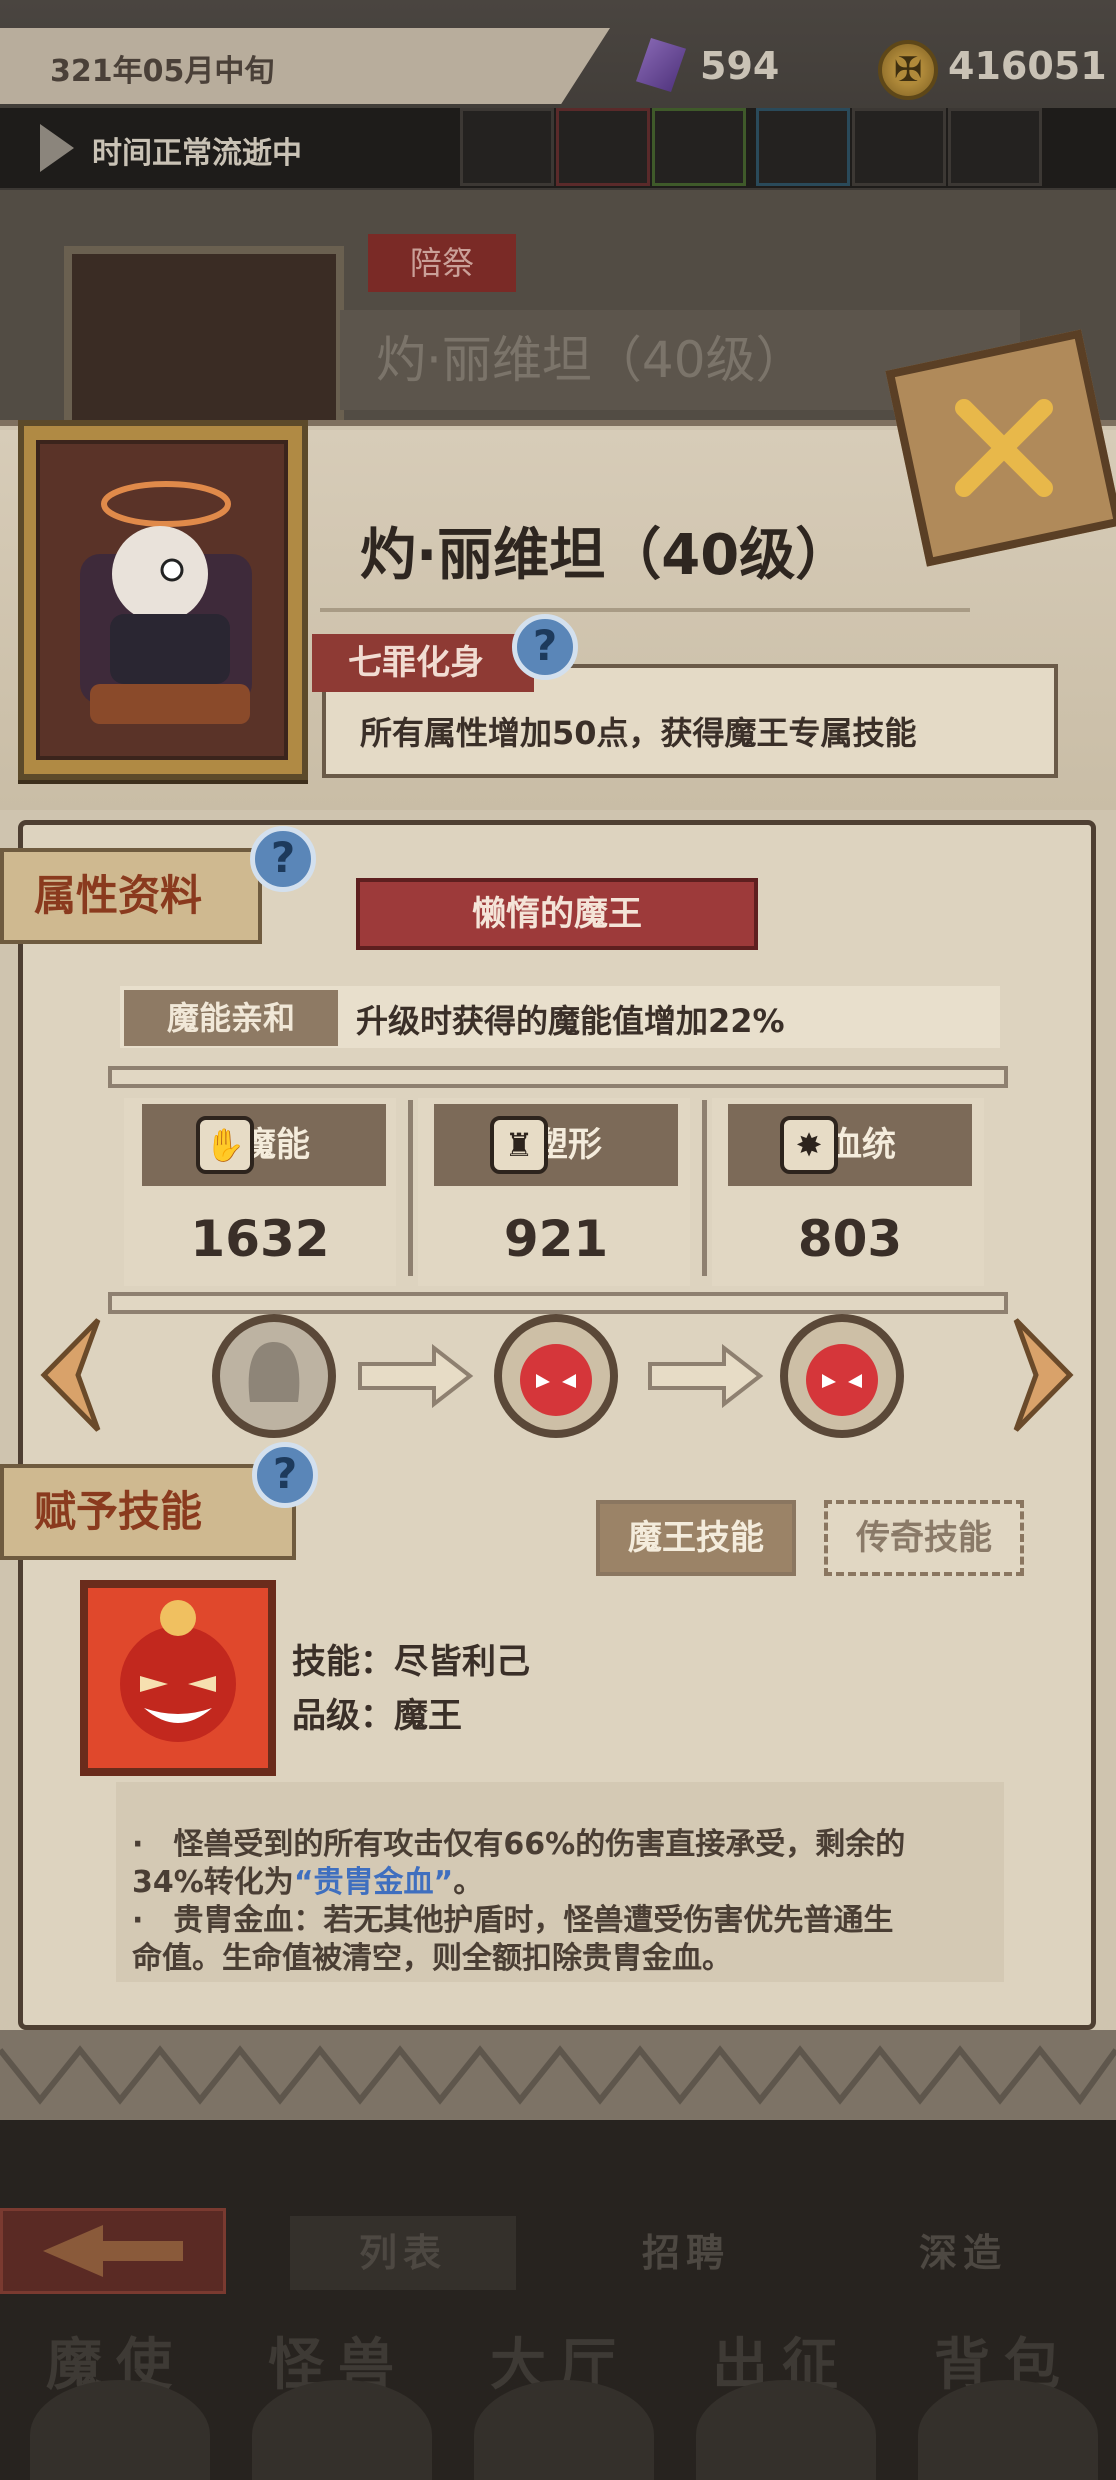 Image resolution: width=1116 pixels, height=2480 pixels. I want to click on stat-value-shape: 921, so click(556, 1239).